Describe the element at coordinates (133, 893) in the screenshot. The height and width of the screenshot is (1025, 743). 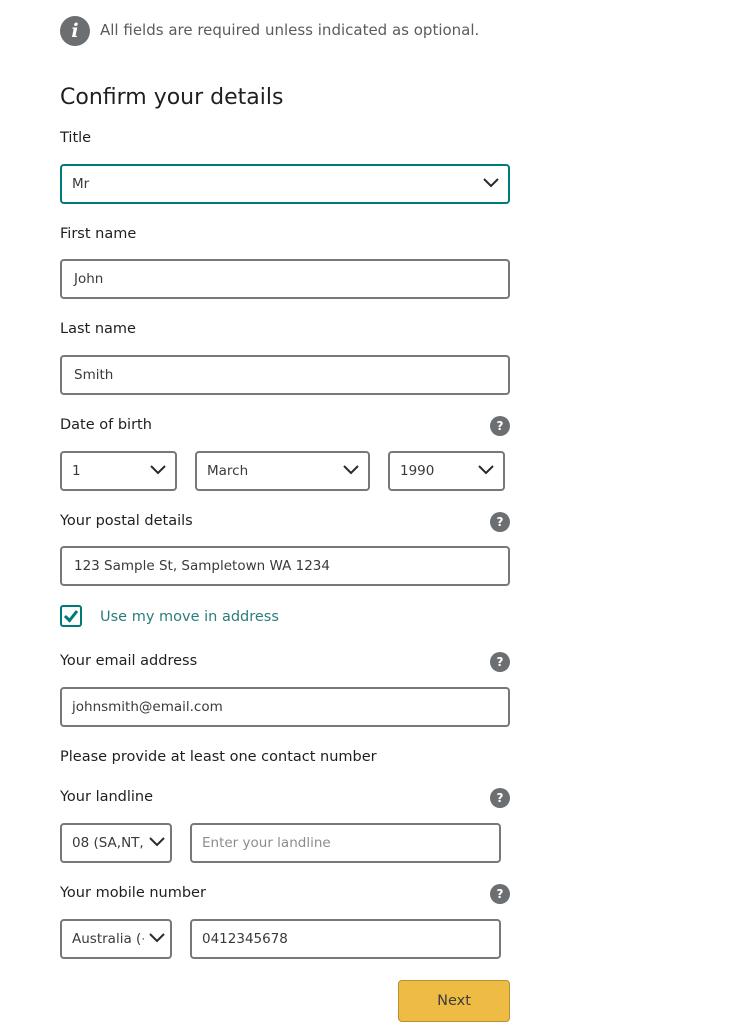
I see `mobile-label: Your mobile number` at that location.